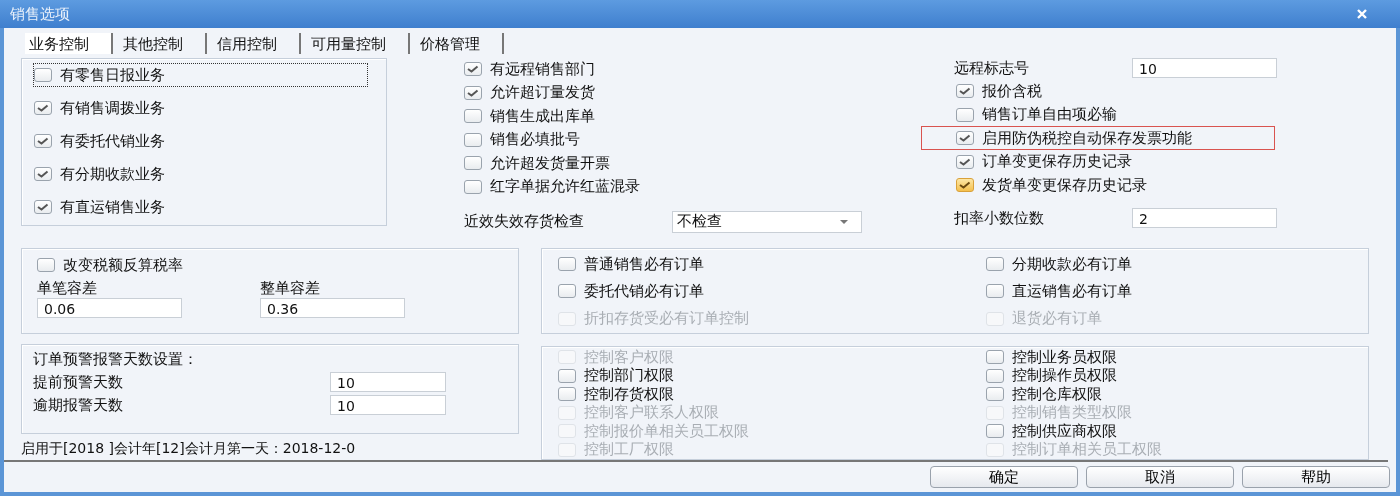 This screenshot has width=1400, height=496. I want to click on checkbox-label: 有分期收款业务, so click(112, 174).